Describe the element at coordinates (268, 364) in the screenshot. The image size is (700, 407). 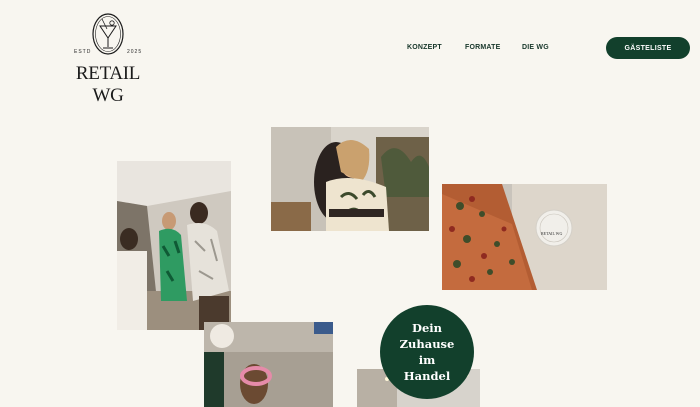
I see `photo-guests-closeup` at that location.